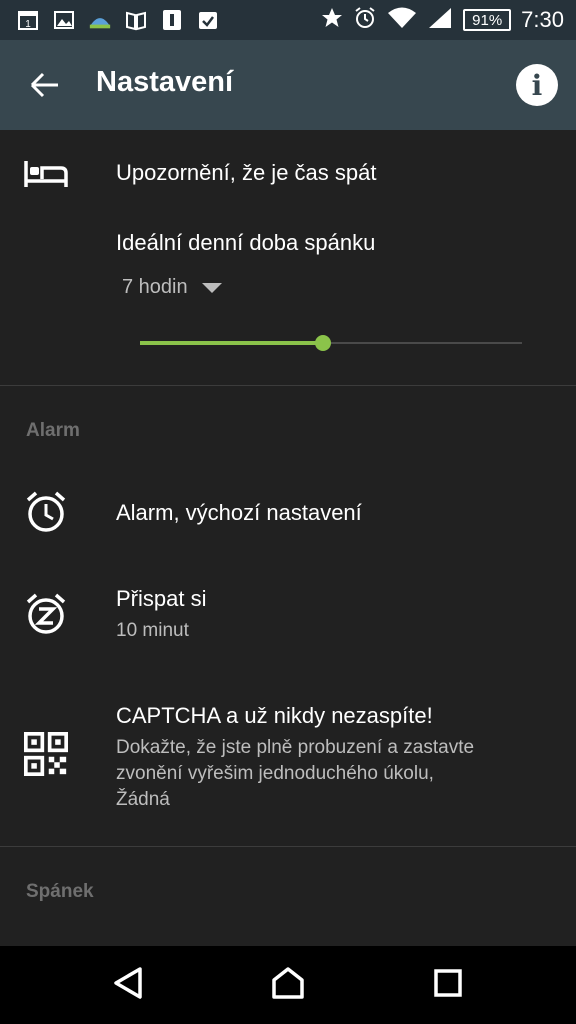  I want to click on bed-icon, so click(46, 174).